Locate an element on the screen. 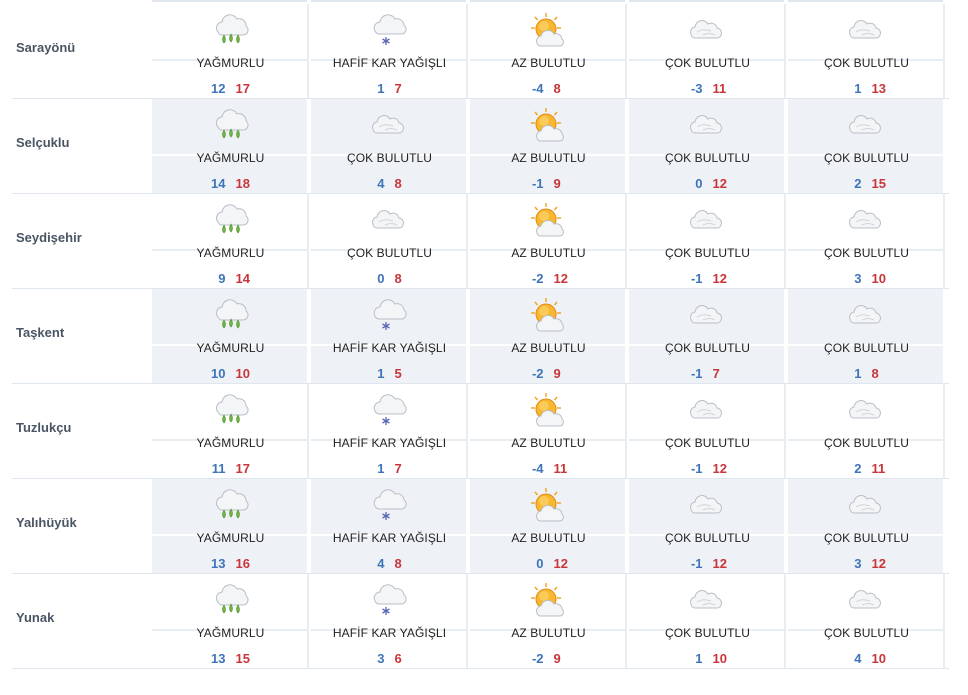 The image size is (968, 695). city-name: Yunak is located at coordinates (35, 617).